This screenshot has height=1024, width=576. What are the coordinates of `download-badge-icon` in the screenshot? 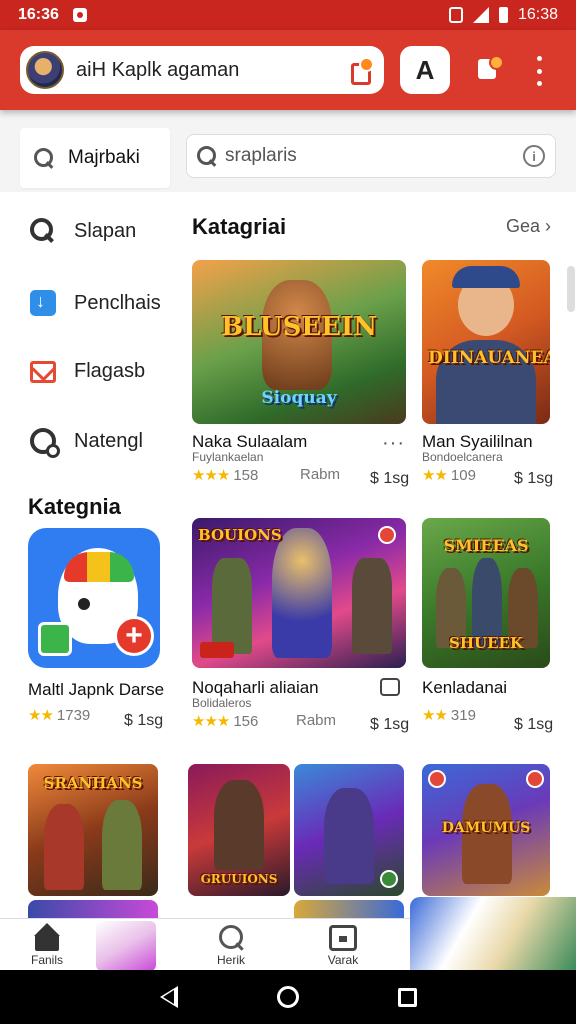 It's located at (489, 70).